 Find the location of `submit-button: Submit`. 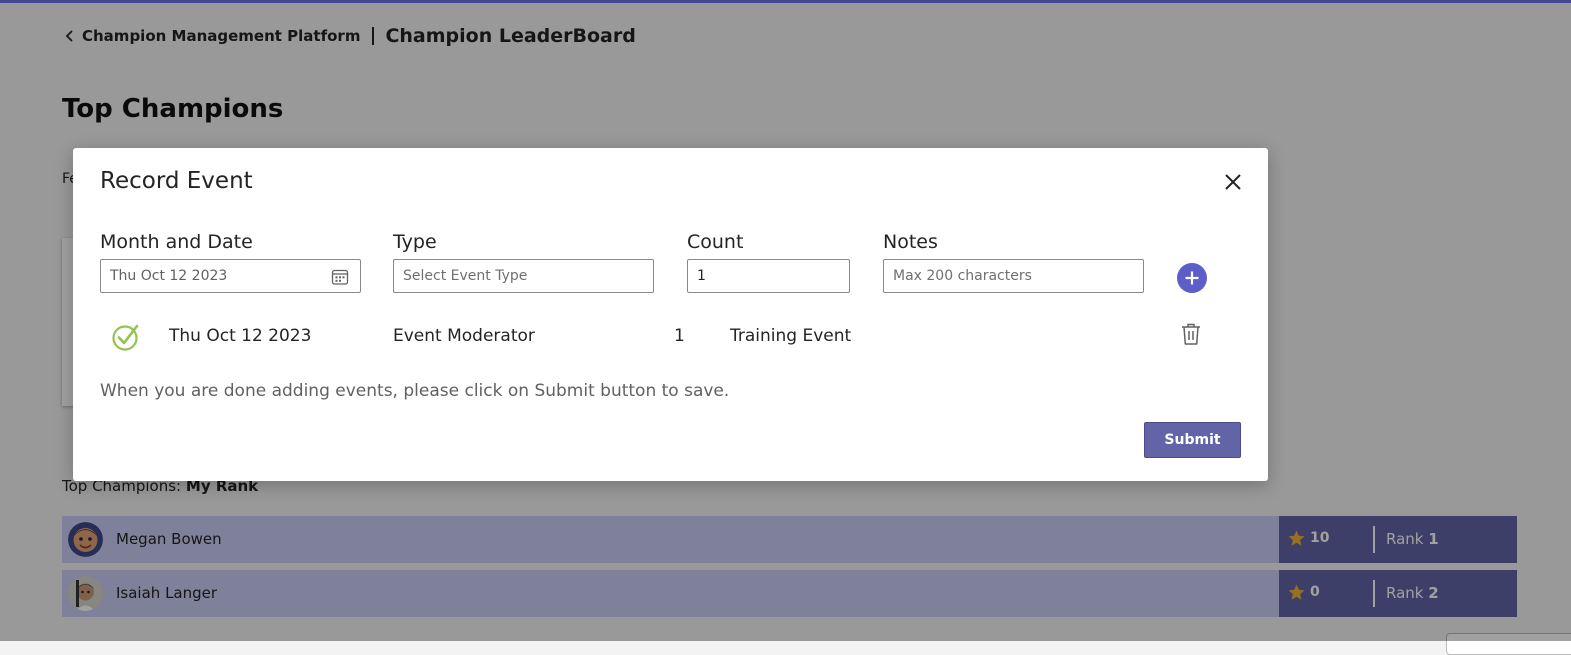

submit-button: Submit is located at coordinates (1192, 440).